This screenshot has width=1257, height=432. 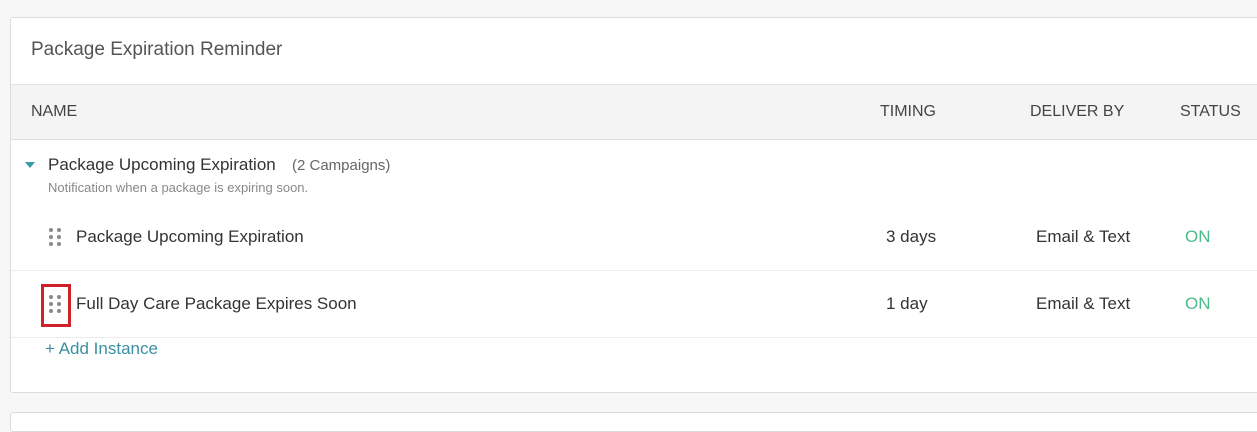 What do you see at coordinates (190, 237) in the screenshot?
I see `row-name: Package Upcoming Expiration` at bounding box center [190, 237].